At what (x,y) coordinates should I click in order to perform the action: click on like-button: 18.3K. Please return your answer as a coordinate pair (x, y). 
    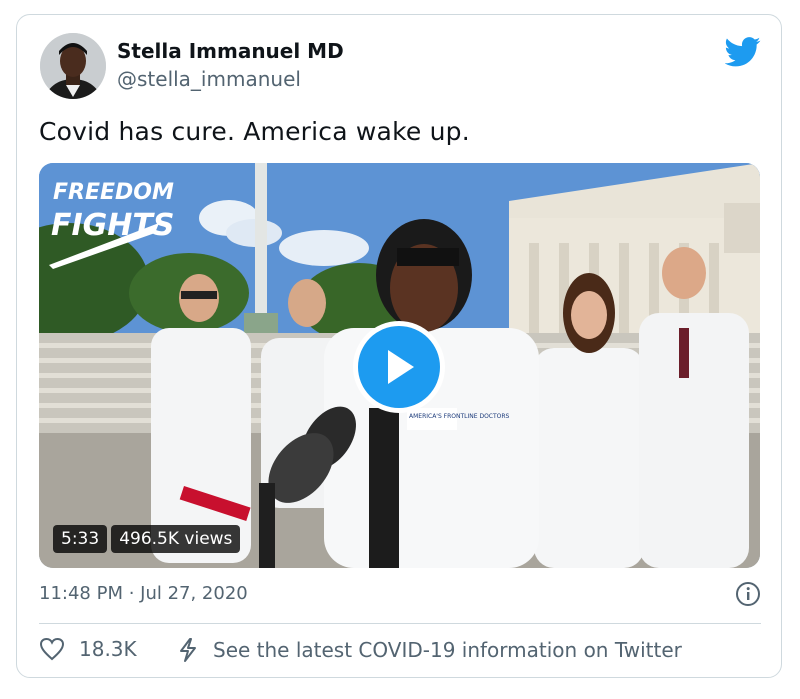
    Looking at the image, I should click on (88, 649).